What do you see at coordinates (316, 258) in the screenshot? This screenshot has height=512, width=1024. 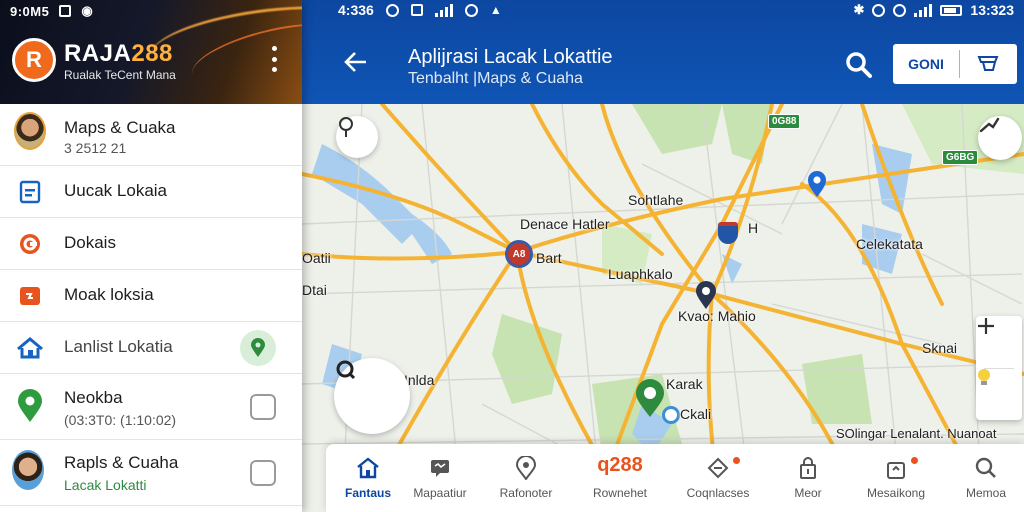 I see `map-label: Oatii` at bounding box center [316, 258].